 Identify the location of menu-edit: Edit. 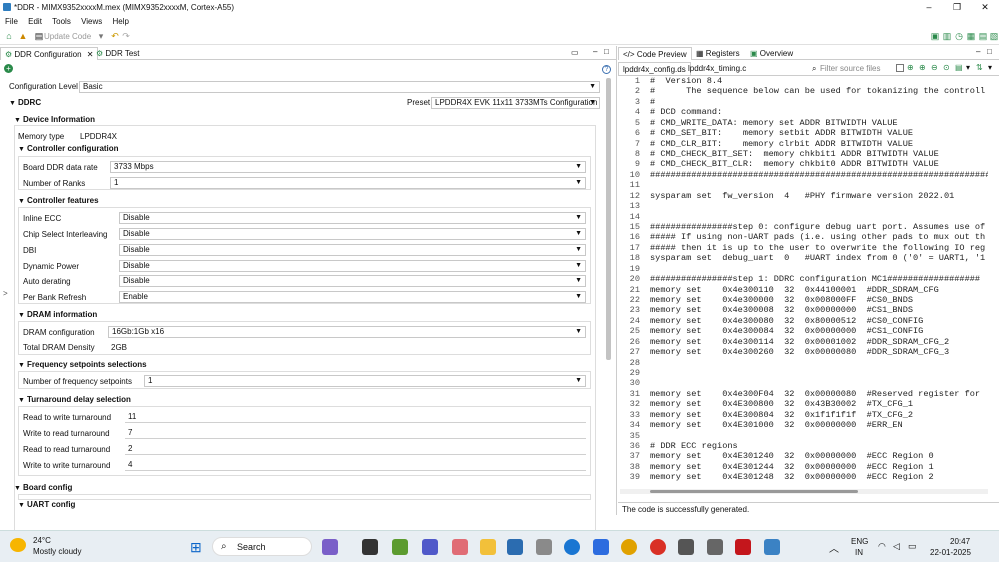
(35, 22).